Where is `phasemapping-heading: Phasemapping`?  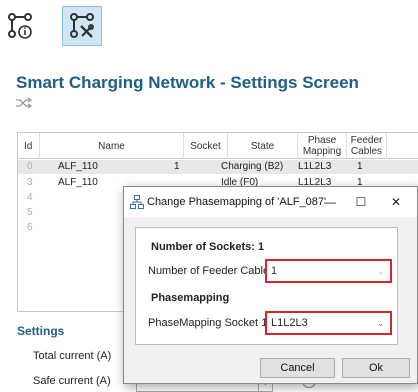 phasemapping-heading: Phasemapping is located at coordinates (190, 298).